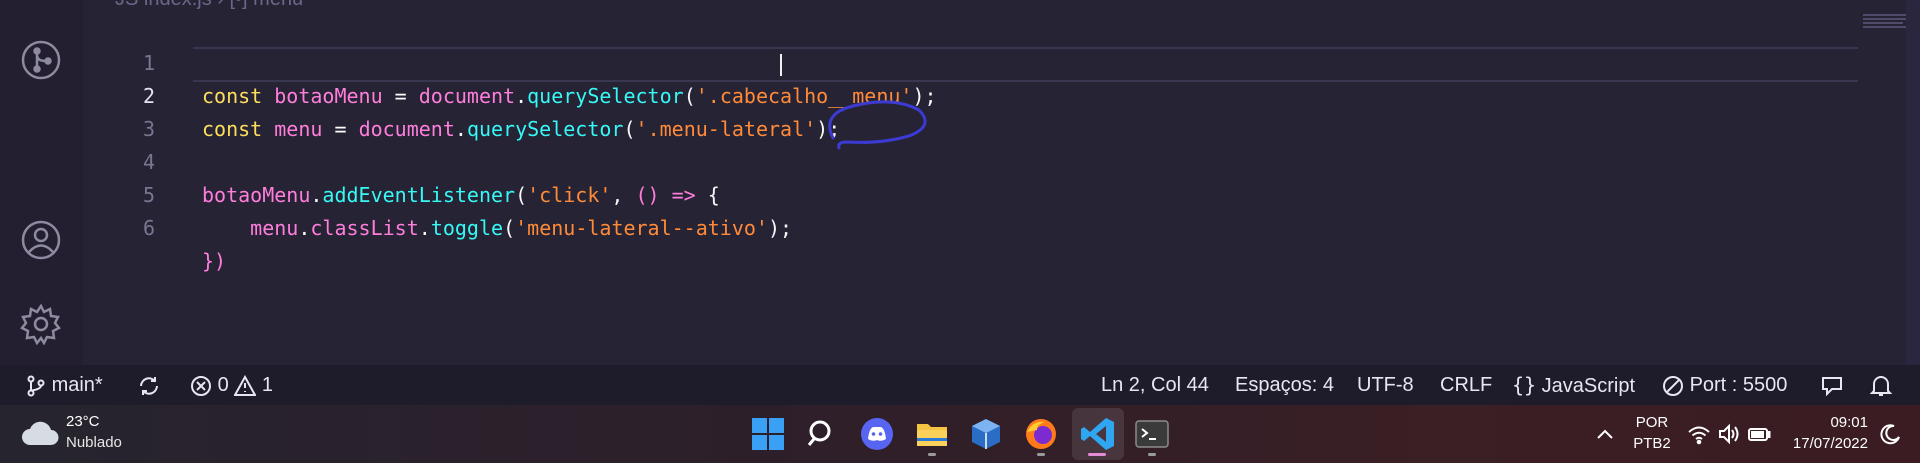 This screenshot has width=1920, height=463. What do you see at coordinates (231, 385) in the screenshot?
I see `problems-indicator: 0 1` at bounding box center [231, 385].